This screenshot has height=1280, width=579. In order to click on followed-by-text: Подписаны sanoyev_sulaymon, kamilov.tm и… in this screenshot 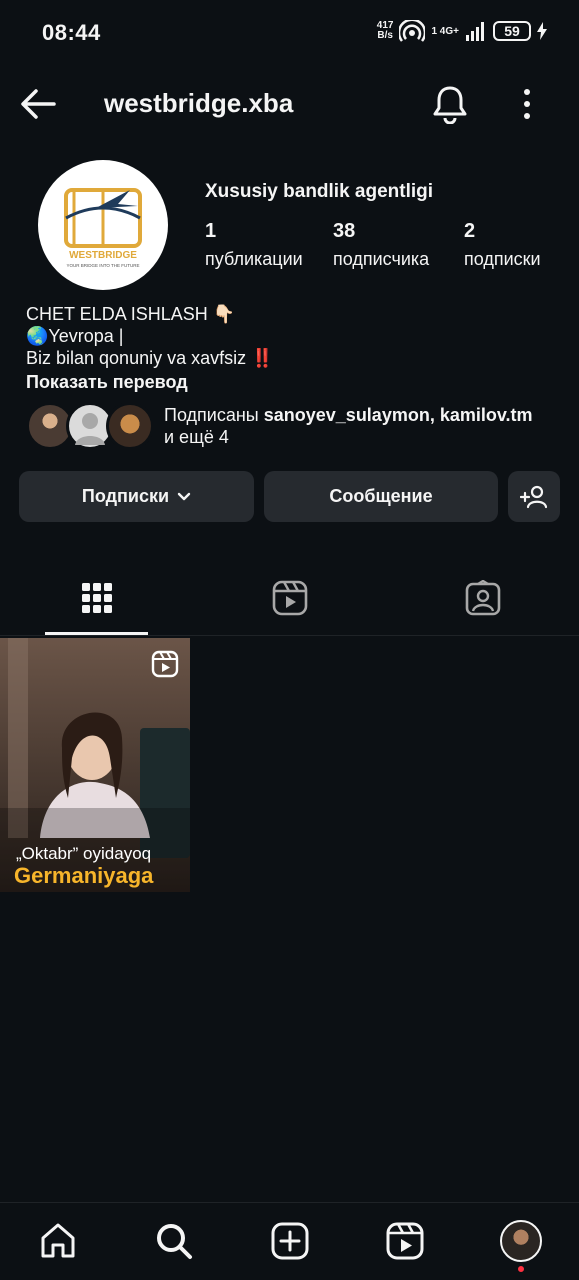, I will do `click(348, 426)`.